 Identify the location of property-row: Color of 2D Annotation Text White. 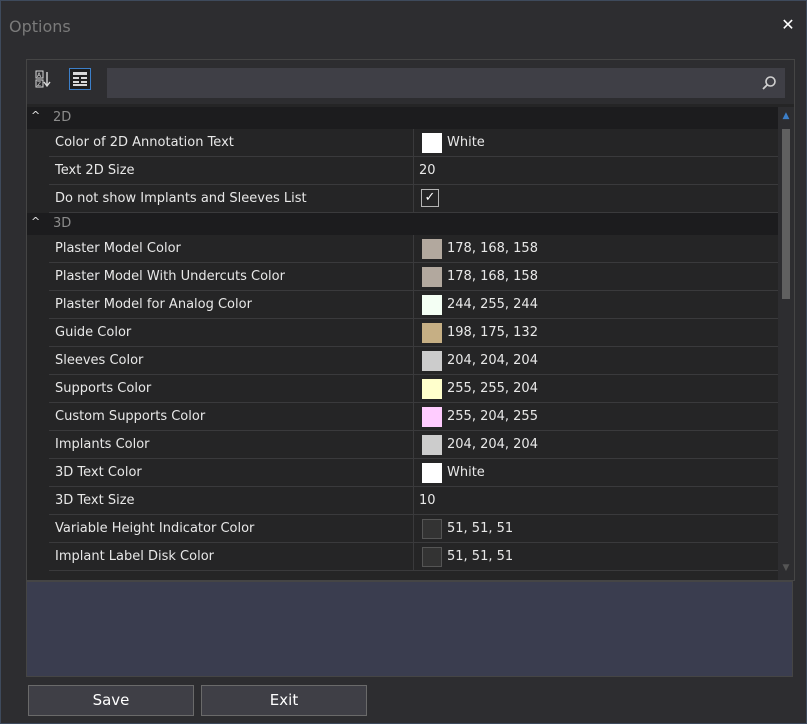
(413, 143).